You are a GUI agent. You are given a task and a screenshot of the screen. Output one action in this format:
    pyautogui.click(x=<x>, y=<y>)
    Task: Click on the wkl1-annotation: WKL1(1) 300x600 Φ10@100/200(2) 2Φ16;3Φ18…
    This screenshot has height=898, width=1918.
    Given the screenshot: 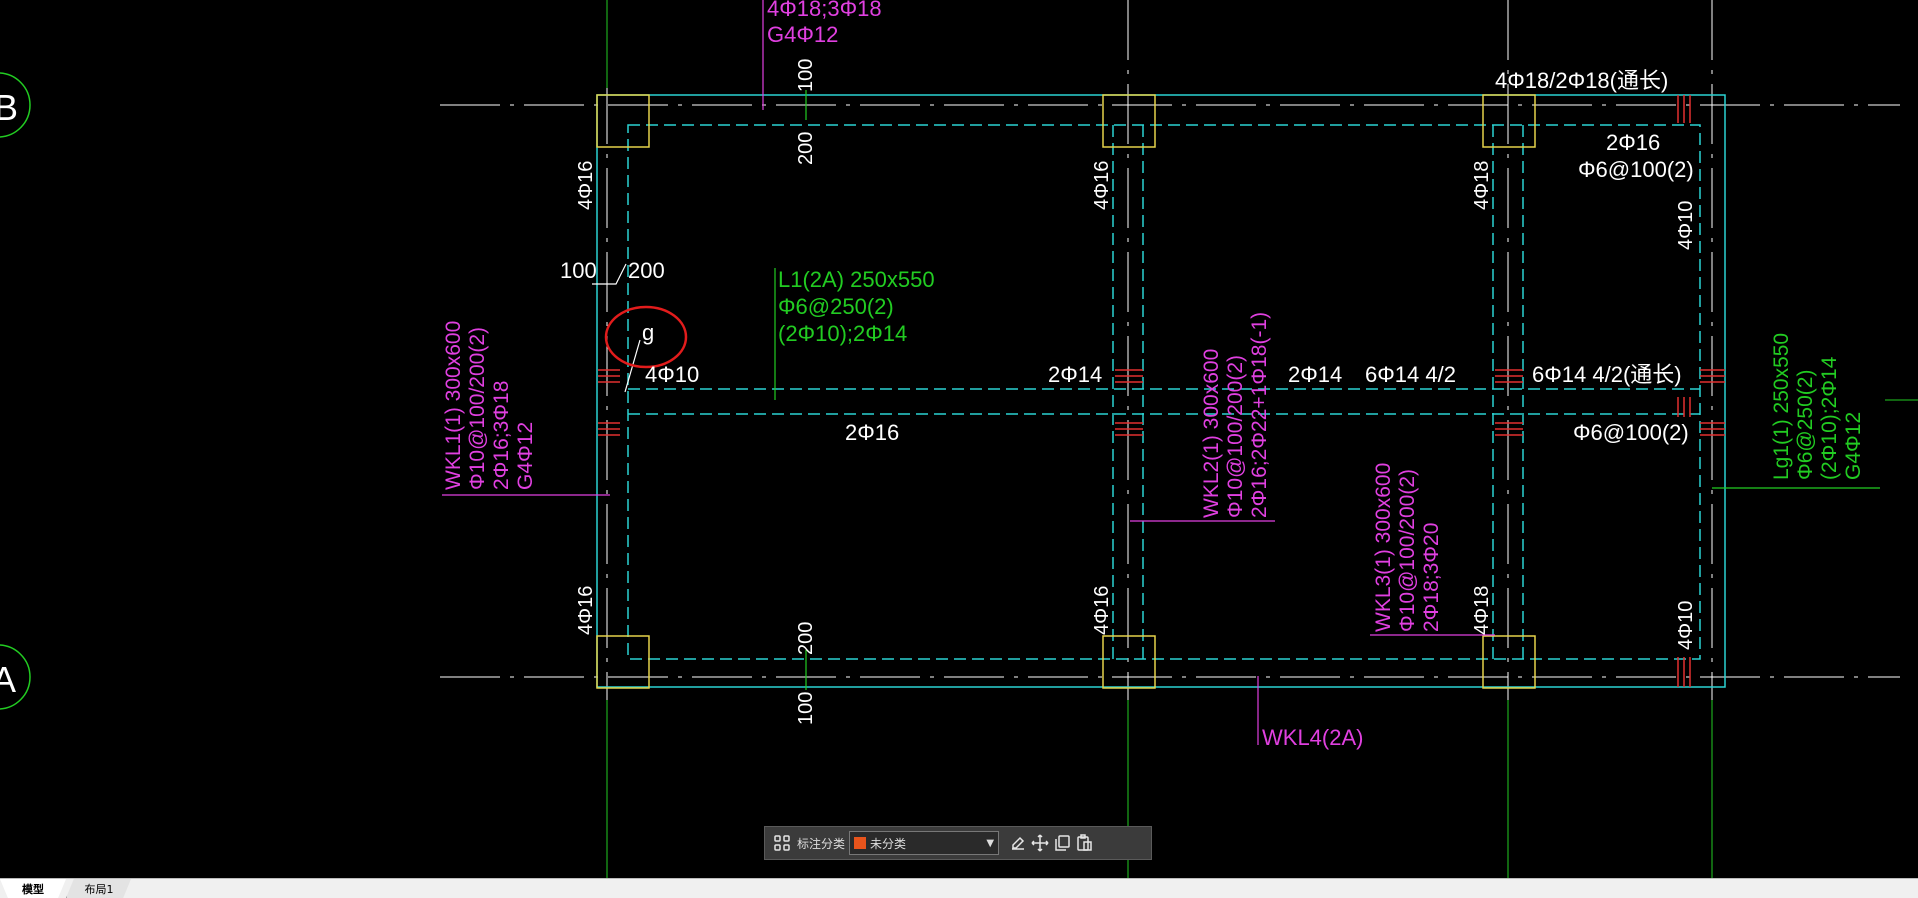 What is the action you would take?
    pyautogui.click(x=489, y=405)
    